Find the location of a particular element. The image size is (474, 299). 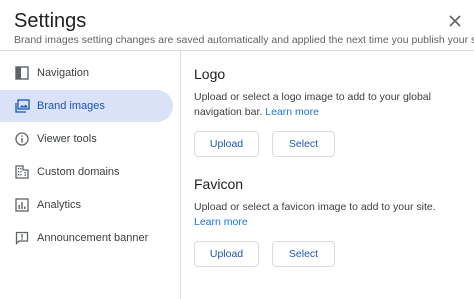

sidebar-item-label: Announcement banner is located at coordinates (93, 238).